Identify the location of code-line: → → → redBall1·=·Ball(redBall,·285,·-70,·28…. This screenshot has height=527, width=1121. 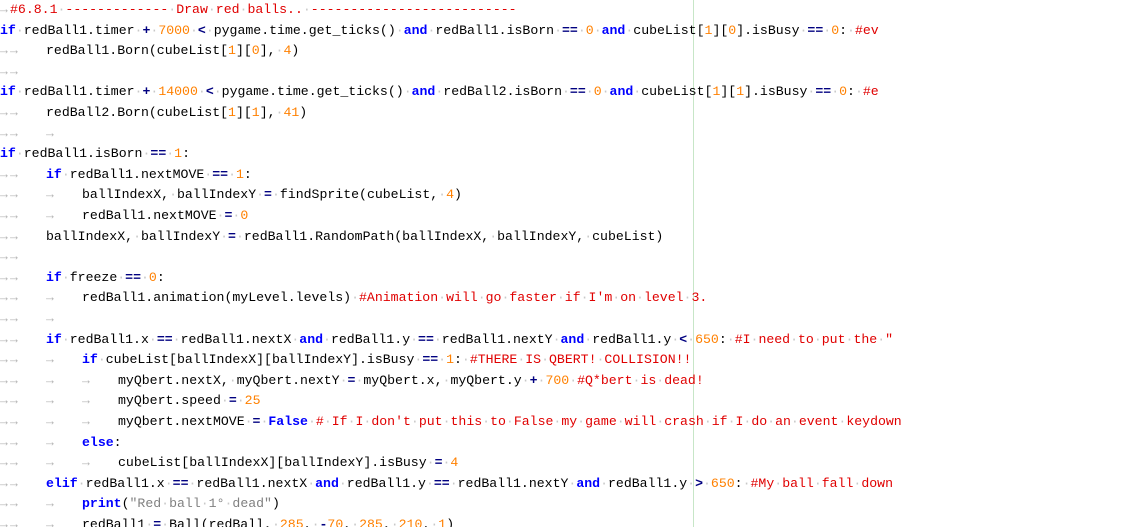
(227, 521).